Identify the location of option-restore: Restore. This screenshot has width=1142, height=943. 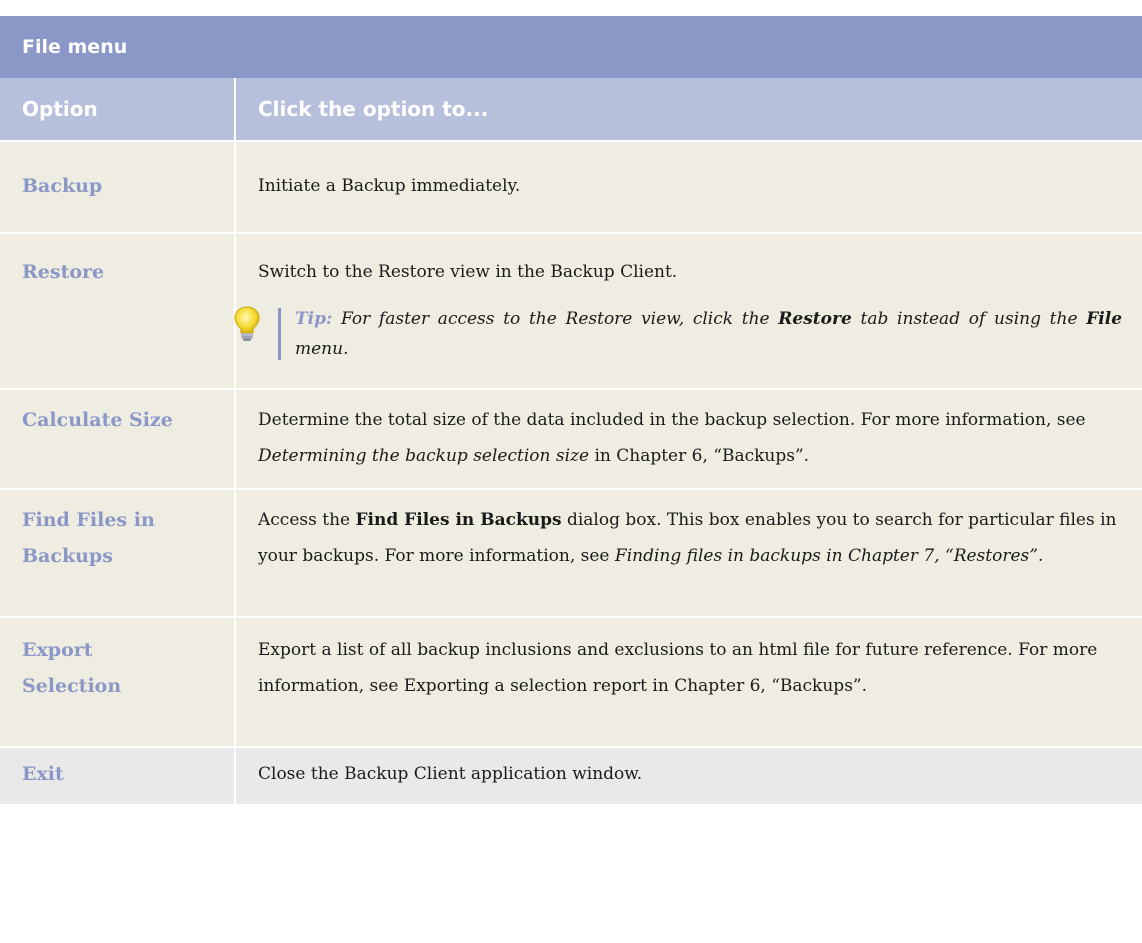
(118, 311).